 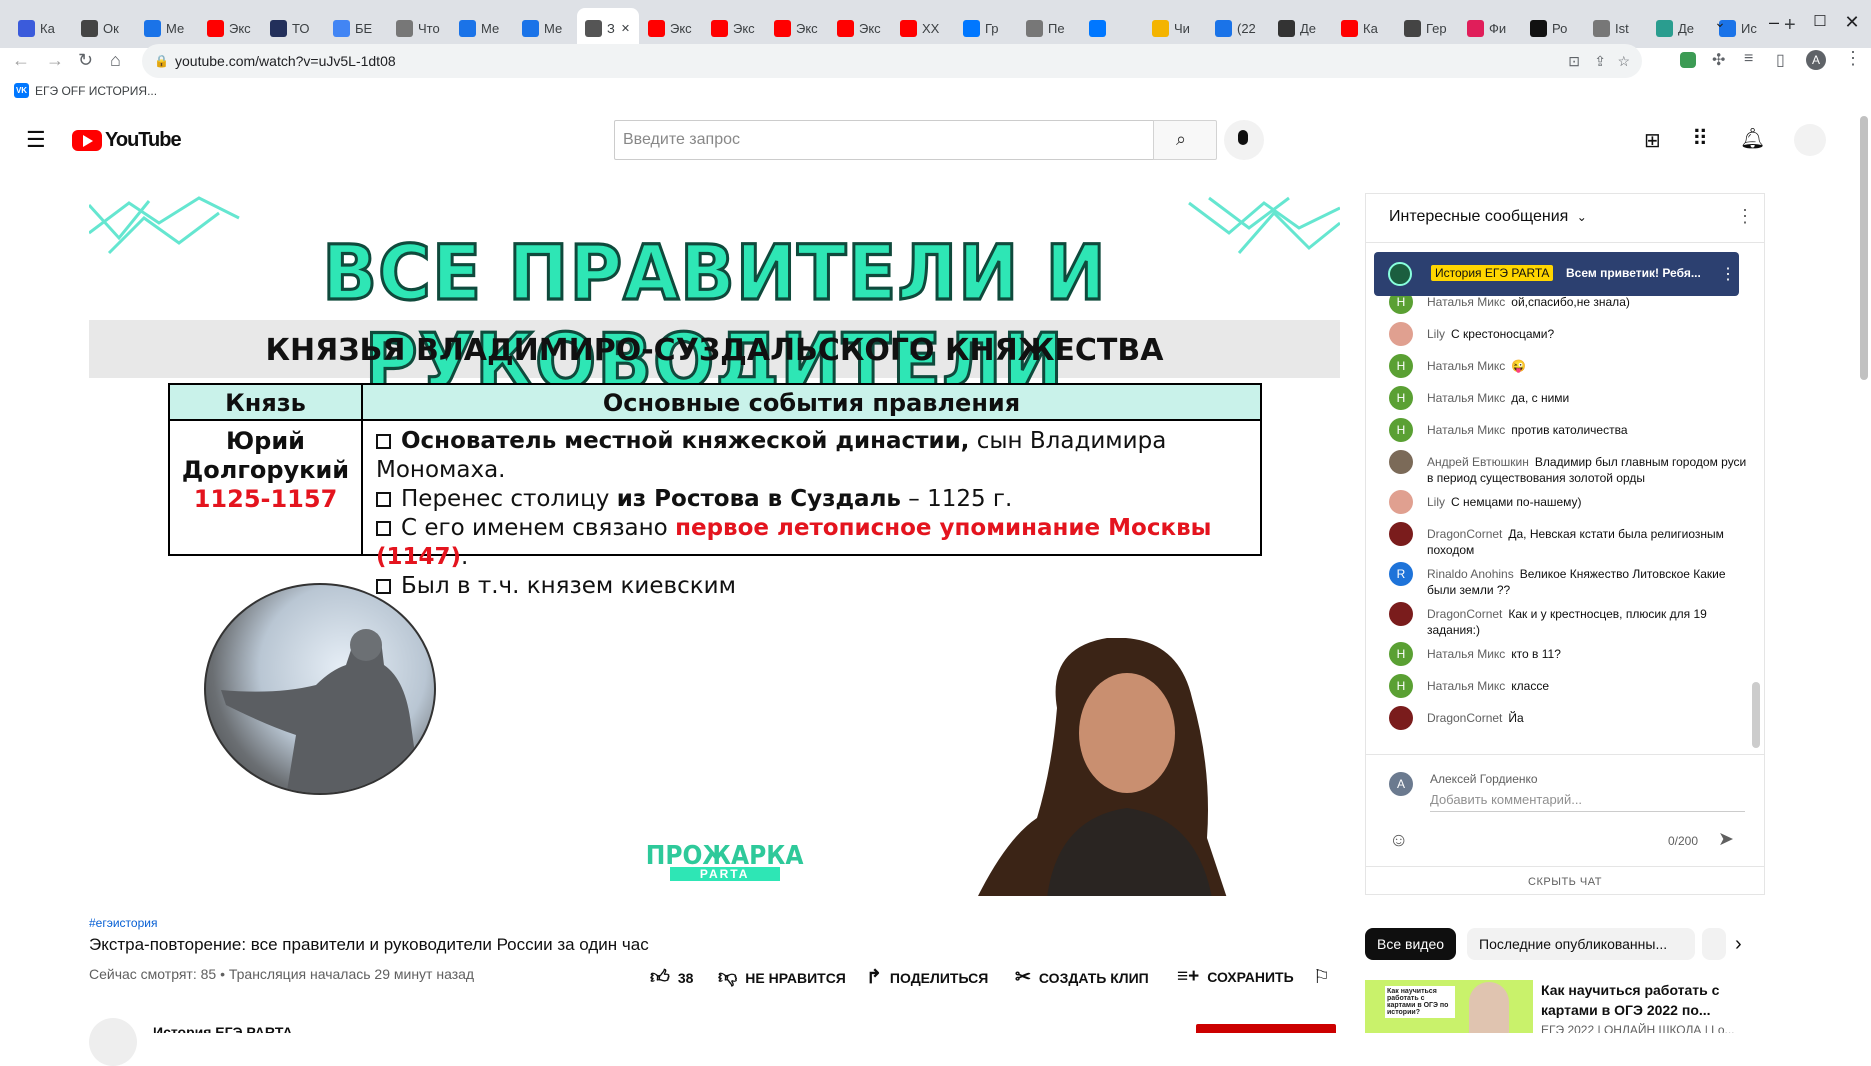 I want to click on back-icon: ←, so click(x=21, y=60).